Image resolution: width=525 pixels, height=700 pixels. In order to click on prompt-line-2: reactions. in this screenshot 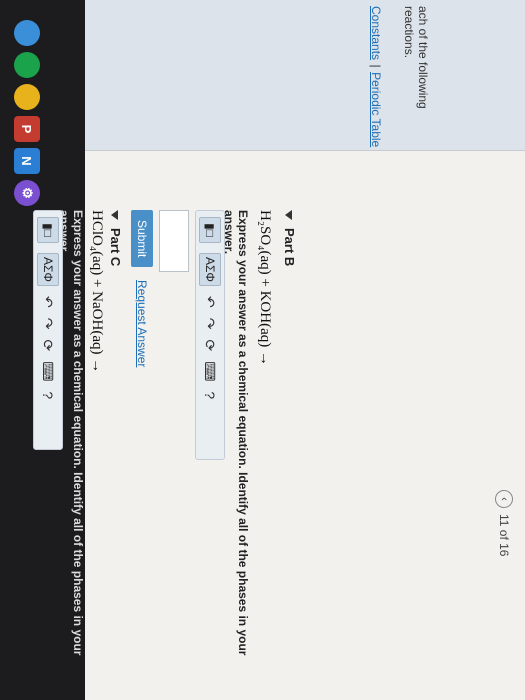, I will do `click(409, 32)`.